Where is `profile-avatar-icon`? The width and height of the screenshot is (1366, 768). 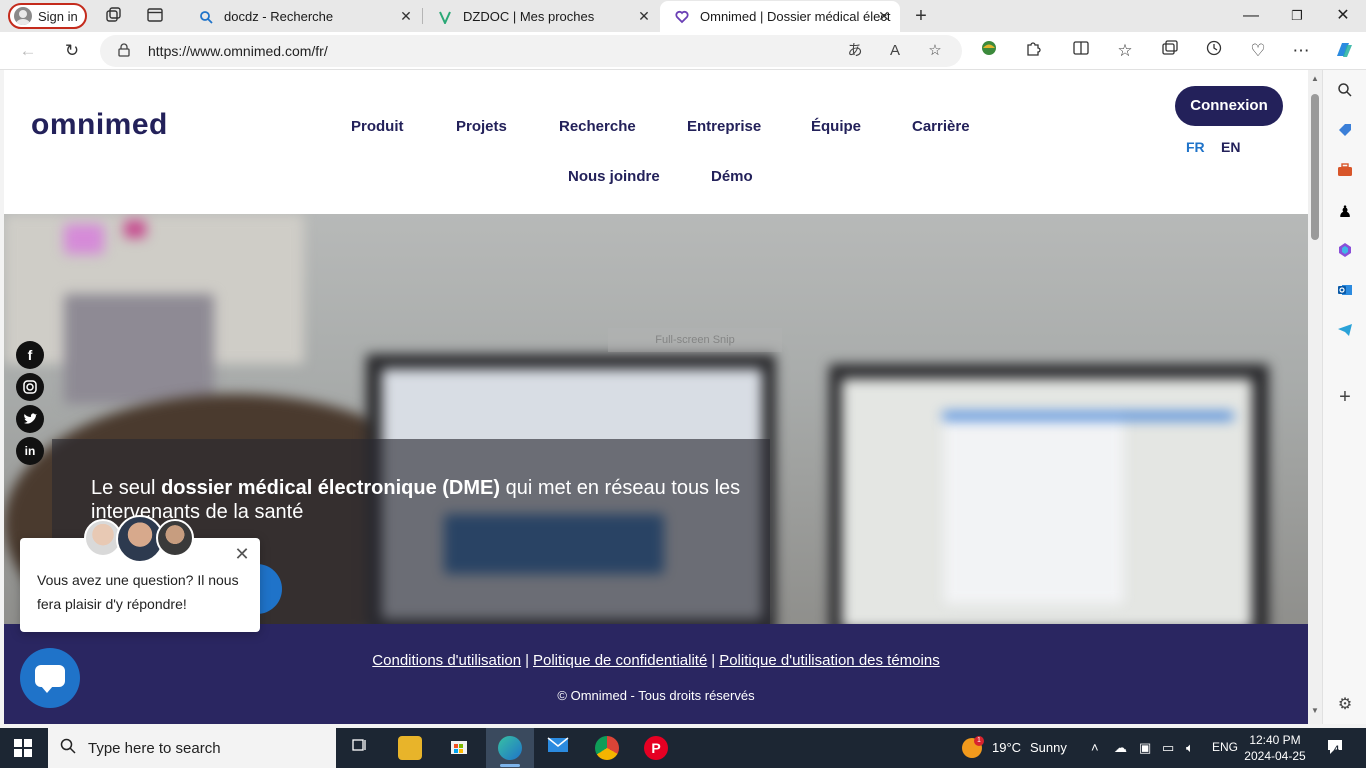 profile-avatar-icon is located at coordinates (23, 16).